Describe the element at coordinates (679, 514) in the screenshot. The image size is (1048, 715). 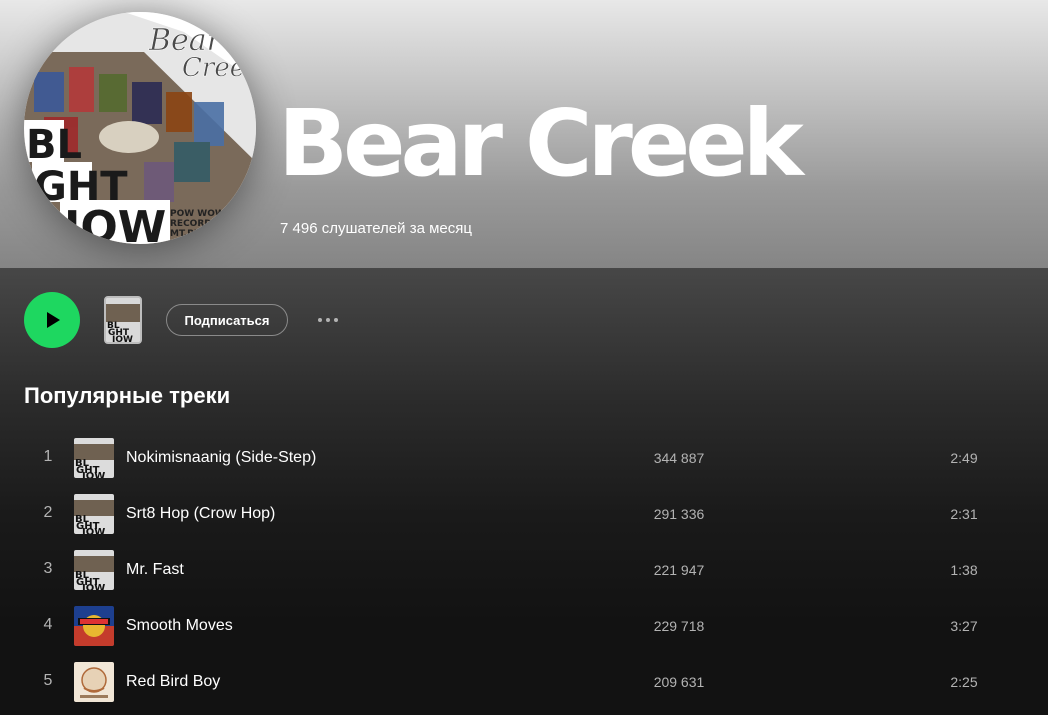
I see `track-plays: 291 336` at that location.